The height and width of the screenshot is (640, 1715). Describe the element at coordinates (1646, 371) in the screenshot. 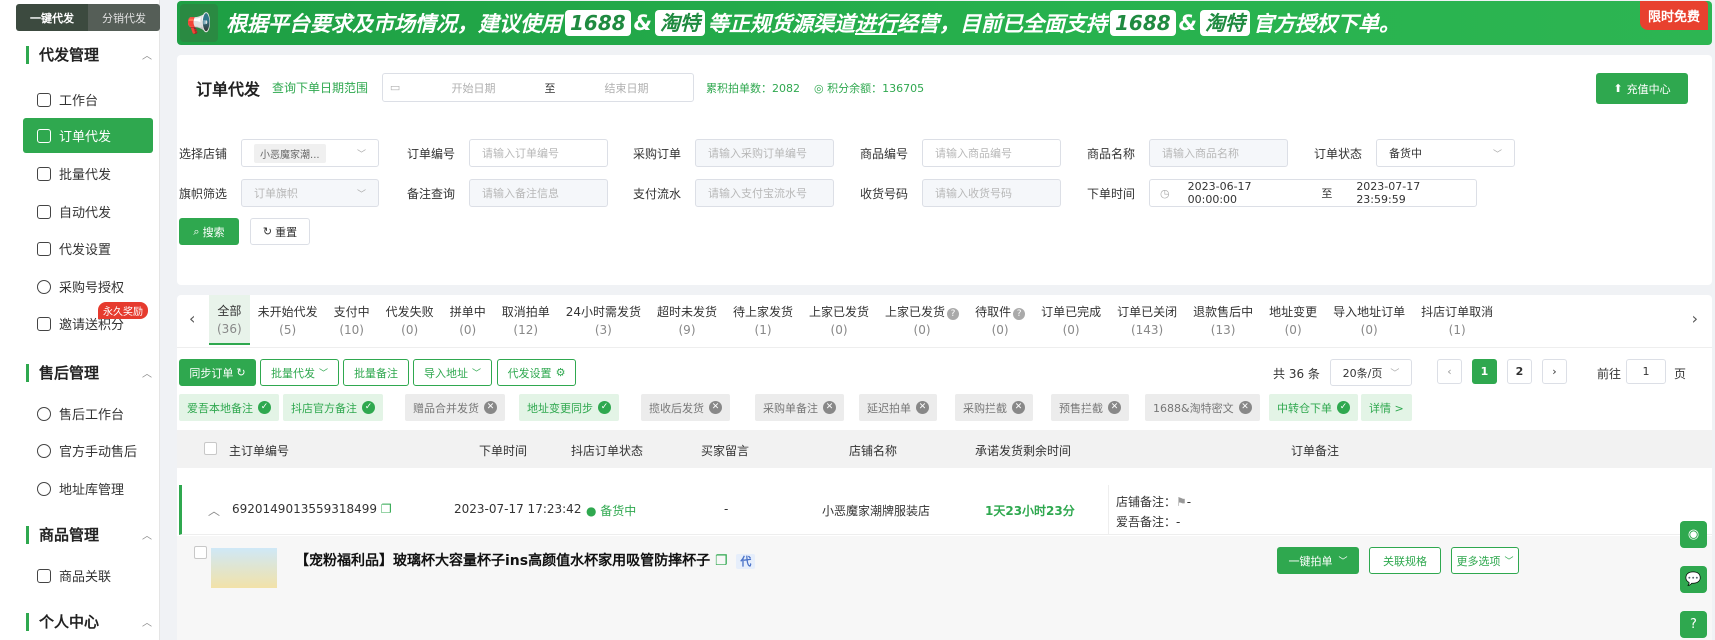

I see `goto-page-input: 1` at that location.